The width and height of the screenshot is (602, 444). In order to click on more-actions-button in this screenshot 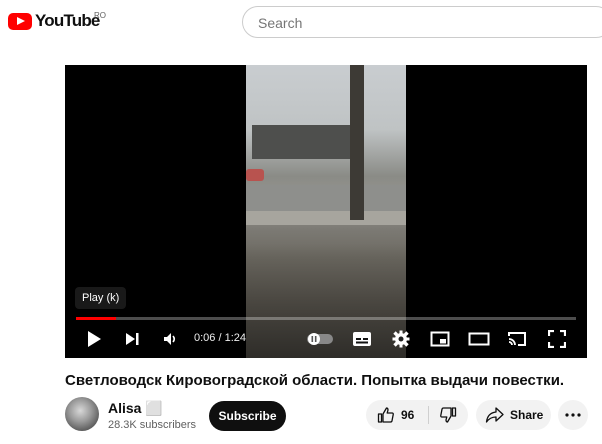, I will do `click(573, 415)`.